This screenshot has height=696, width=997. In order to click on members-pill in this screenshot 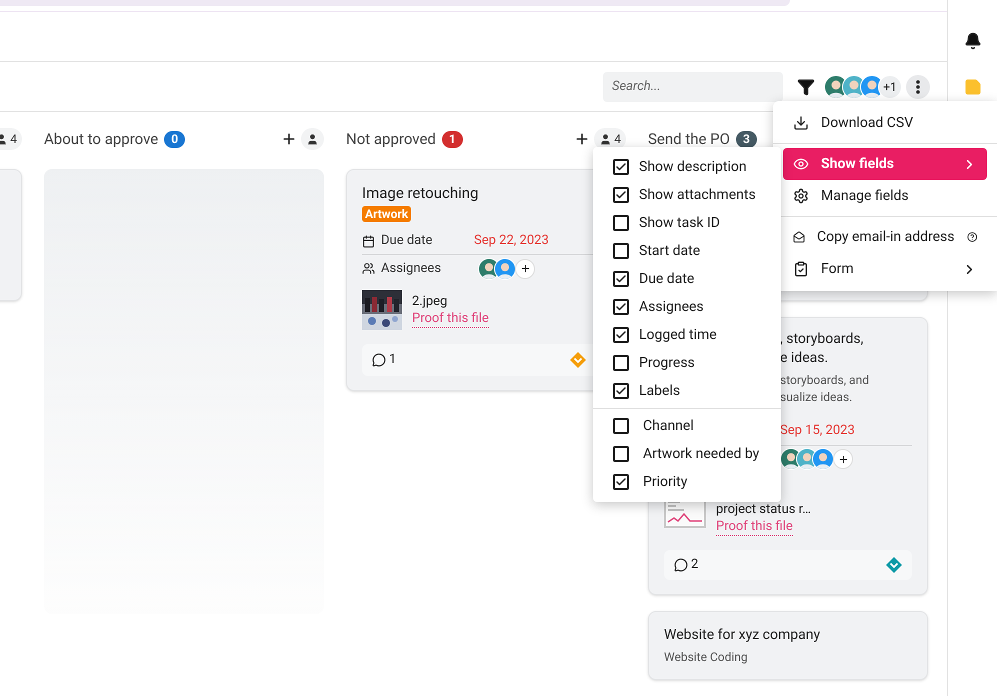, I will do `click(312, 139)`.